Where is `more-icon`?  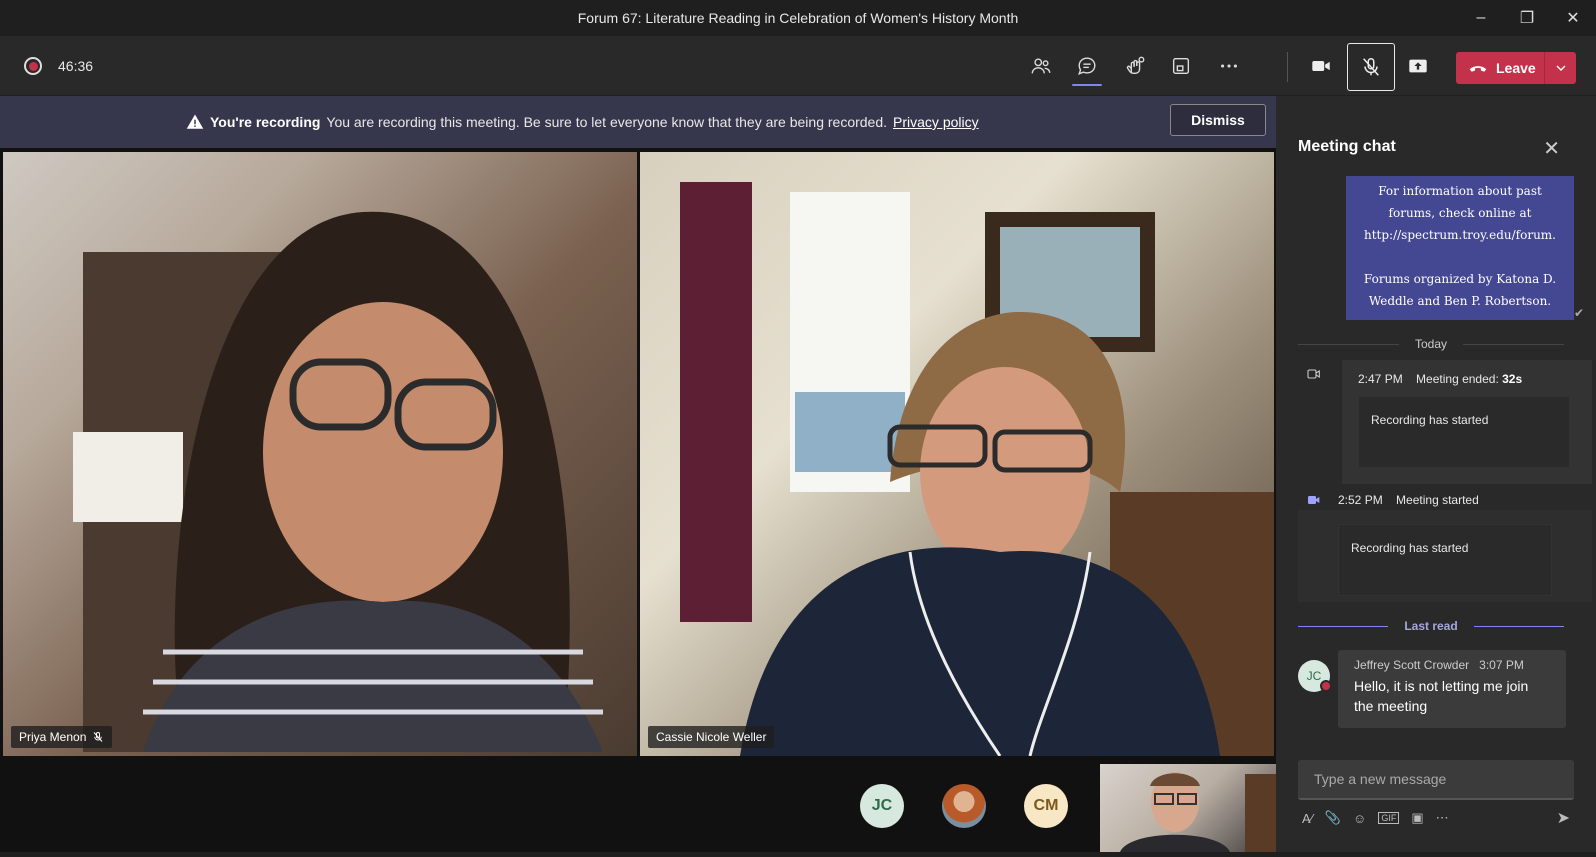
more-icon is located at coordinates (1229, 66).